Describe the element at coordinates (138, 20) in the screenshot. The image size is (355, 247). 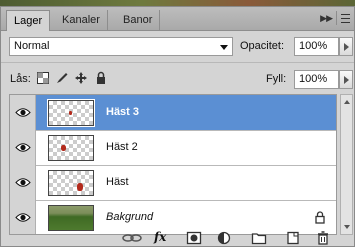
I see `tab-banor: Banor` at that location.